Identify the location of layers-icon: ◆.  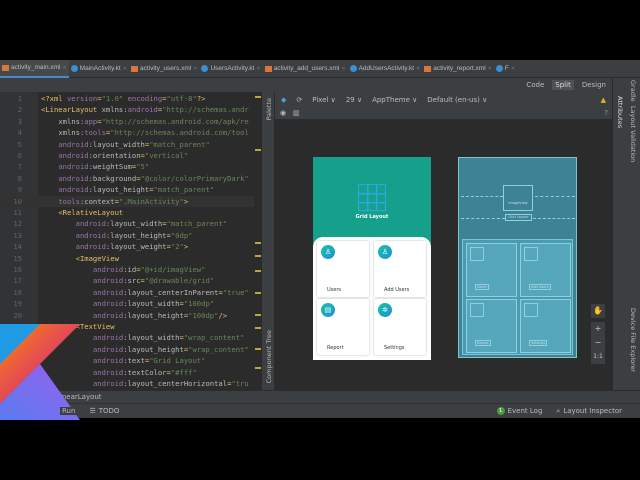
(283, 100).